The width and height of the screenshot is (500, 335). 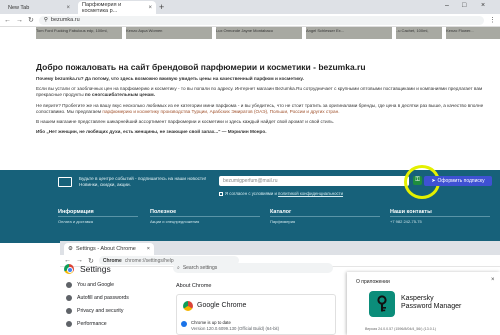 What do you see at coordinates (103, 298) in the screenshot?
I see `sidebar-item-label: Autofill and passwords` at bounding box center [103, 298].